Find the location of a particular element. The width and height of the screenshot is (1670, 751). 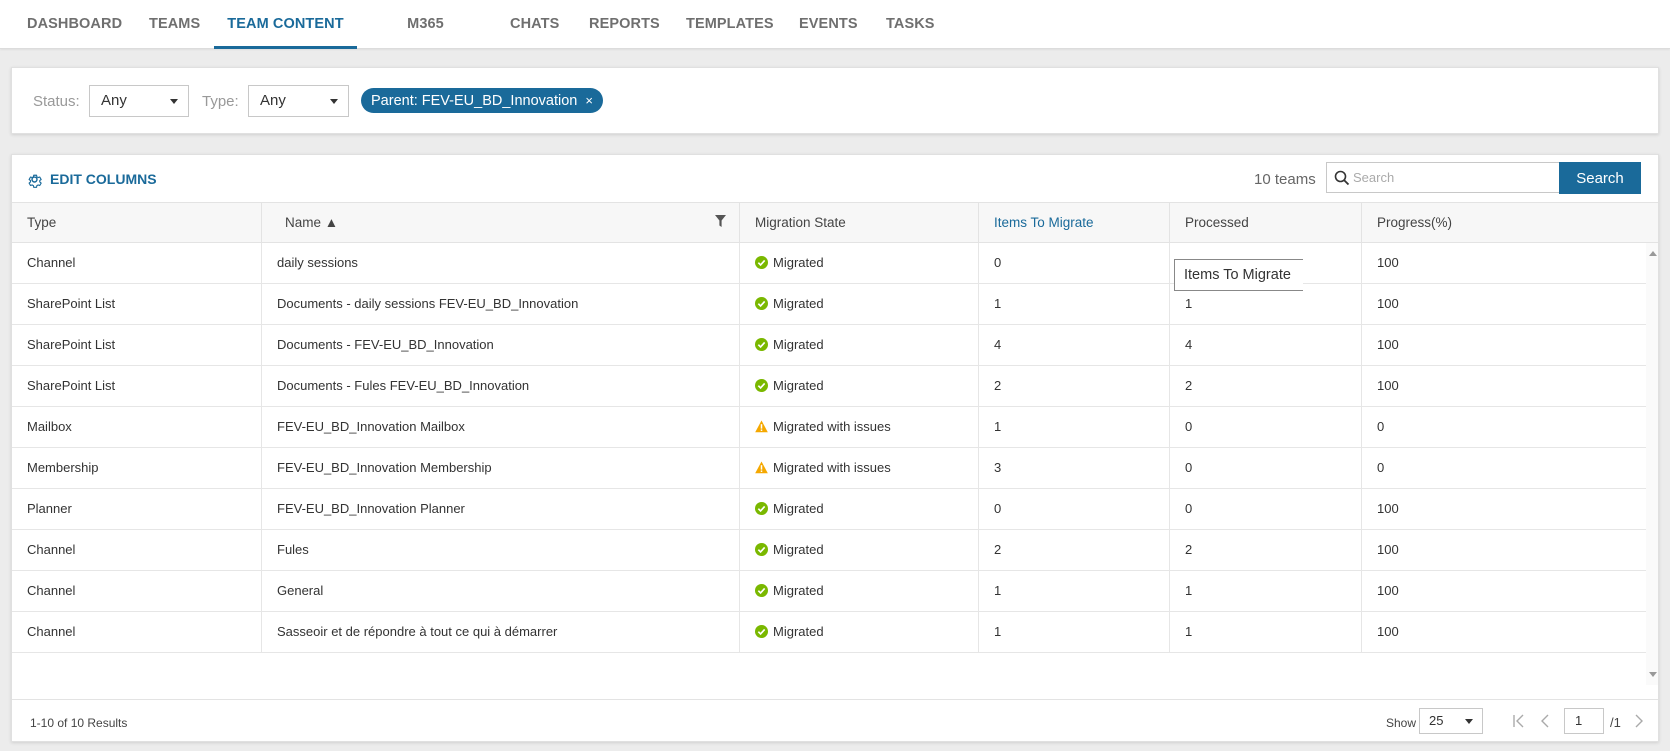

migration-state-label: Migrated with issues is located at coordinates (832, 467).